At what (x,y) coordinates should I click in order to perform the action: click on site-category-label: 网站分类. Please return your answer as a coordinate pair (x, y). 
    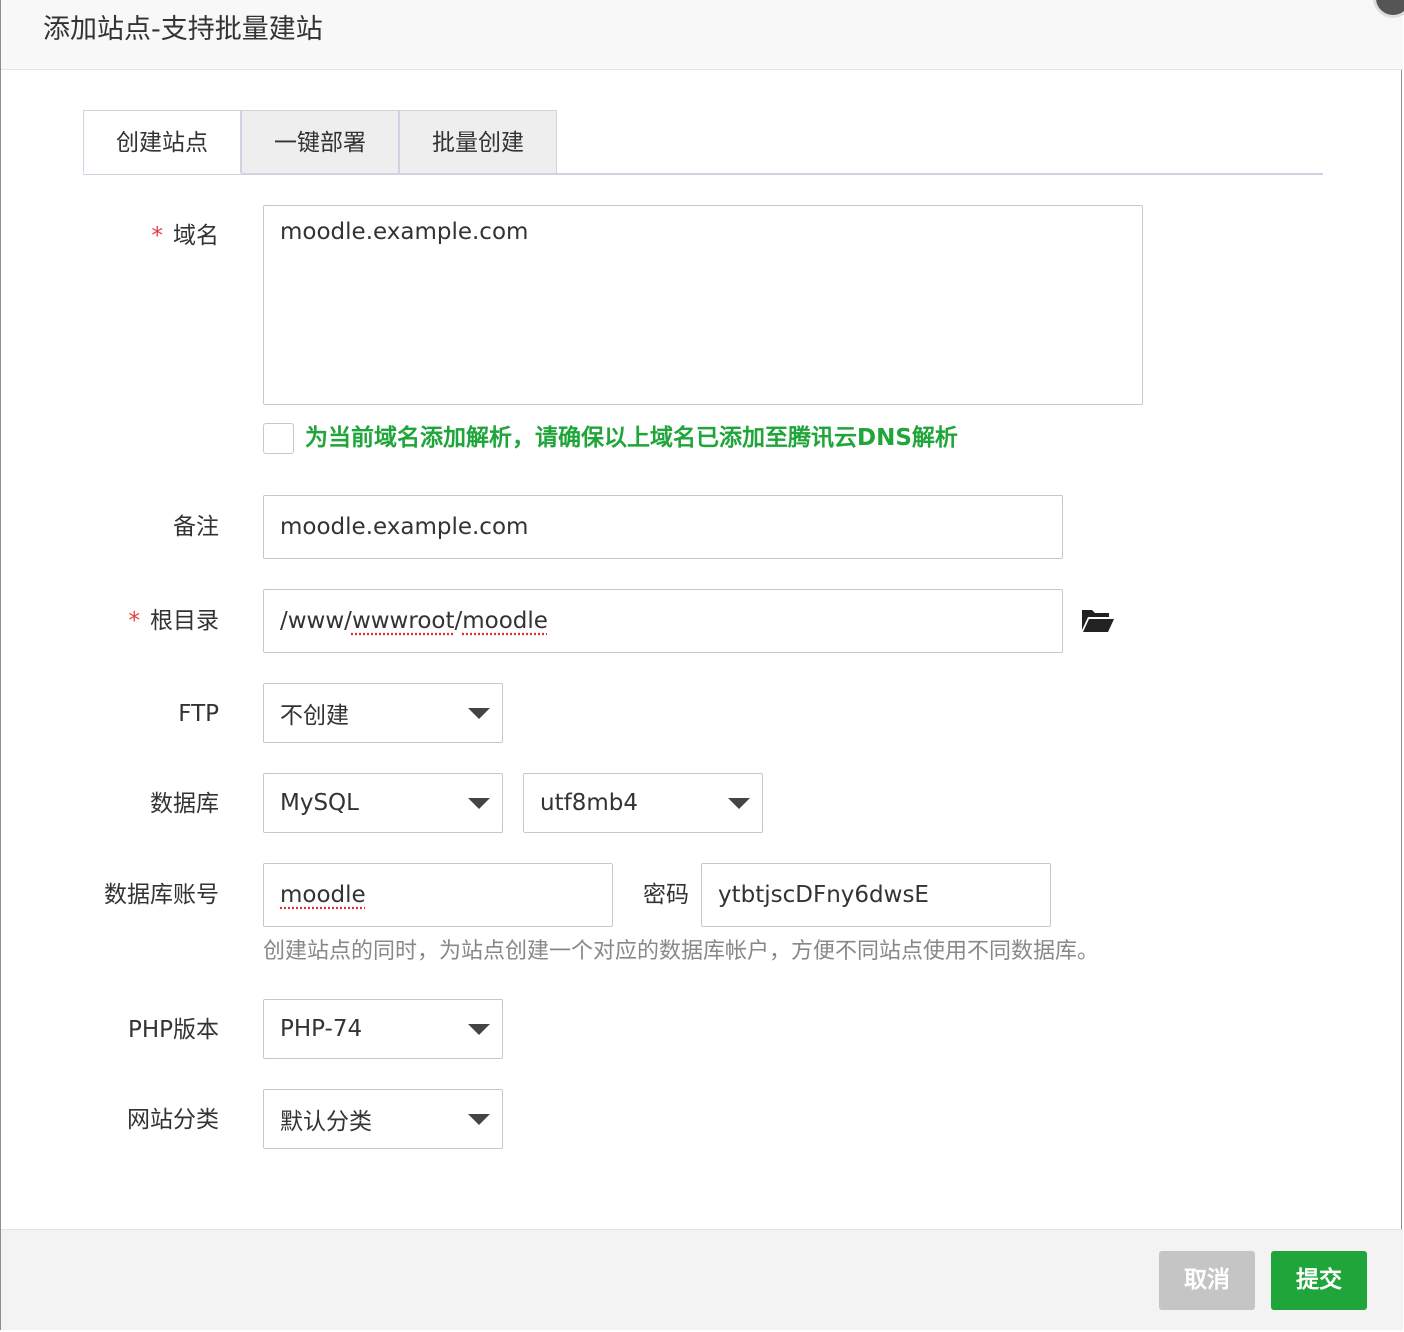
    Looking at the image, I should click on (173, 1120).